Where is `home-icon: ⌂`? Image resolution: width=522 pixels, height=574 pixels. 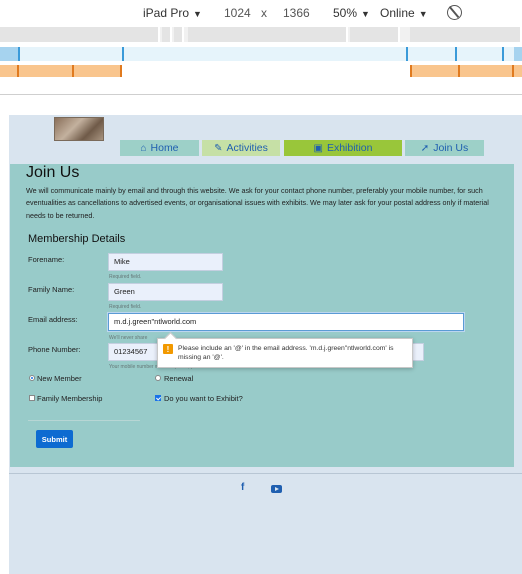
home-icon: ⌂ is located at coordinates (143, 148).